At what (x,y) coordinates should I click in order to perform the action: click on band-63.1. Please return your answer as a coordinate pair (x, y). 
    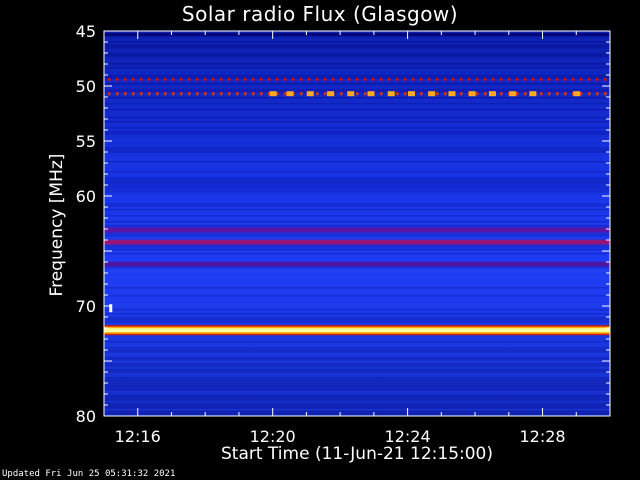
    Looking at the image, I should click on (357, 230).